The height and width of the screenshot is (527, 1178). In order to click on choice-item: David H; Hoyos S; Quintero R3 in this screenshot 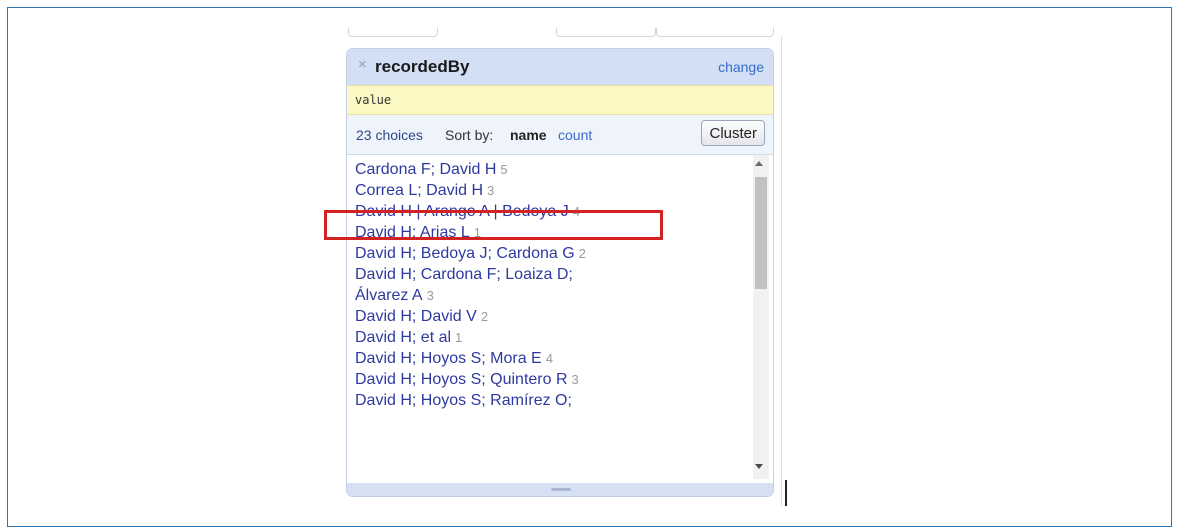, I will do `click(500, 379)`.